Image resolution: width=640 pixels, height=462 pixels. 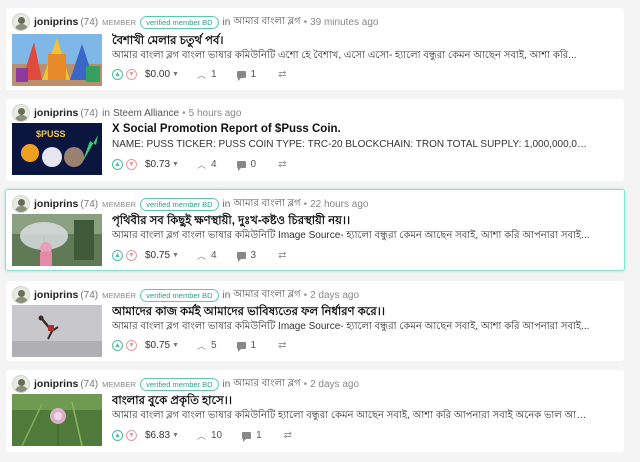 I want to click on comments-link: 3, so click(x=246, y=256).